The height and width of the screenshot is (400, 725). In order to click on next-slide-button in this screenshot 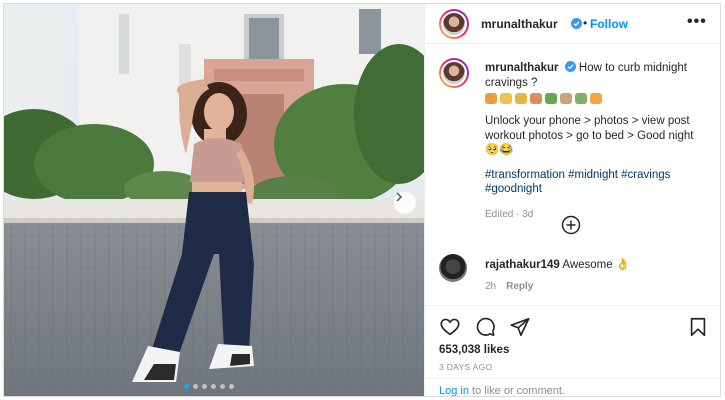, I will do `click(405, 203)`.